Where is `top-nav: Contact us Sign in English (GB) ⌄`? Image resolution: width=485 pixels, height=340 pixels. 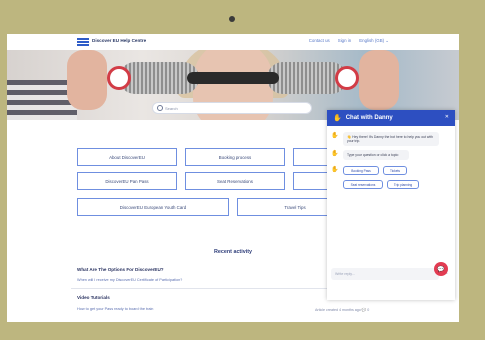 top-nav: Contact us Sign in English (GB) ⌄ is located at coordinates (349, 41).